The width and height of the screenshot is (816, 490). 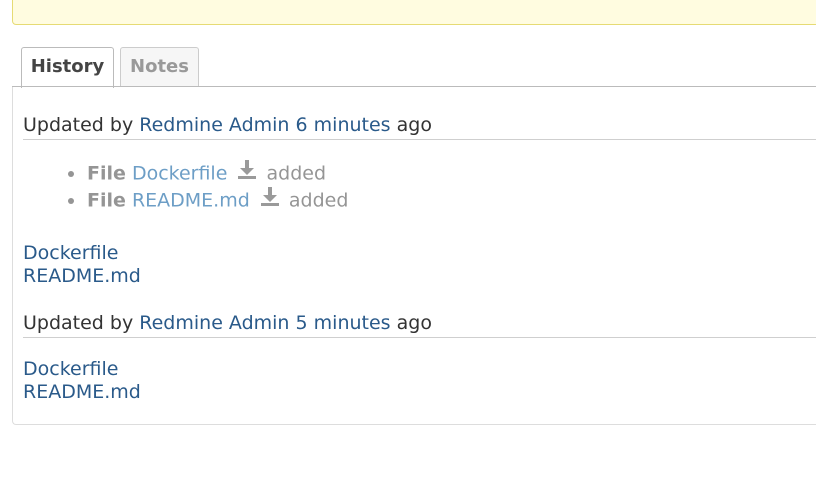 I want to click on detail-file-link: Dockerfile, so click(x=179, y=174).